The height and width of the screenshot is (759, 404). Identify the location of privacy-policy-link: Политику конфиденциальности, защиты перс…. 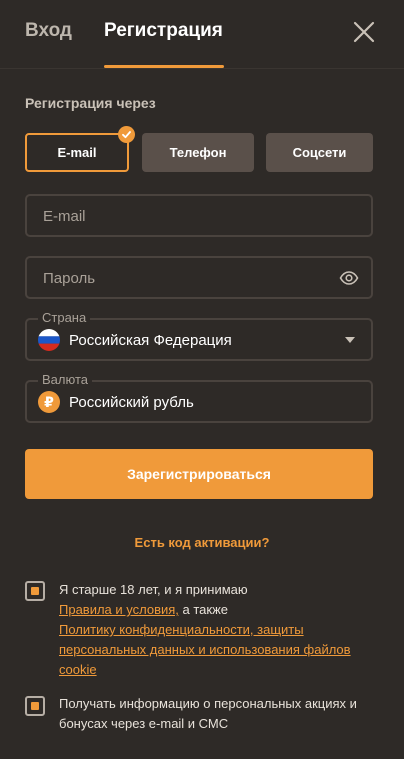
(205, 649).